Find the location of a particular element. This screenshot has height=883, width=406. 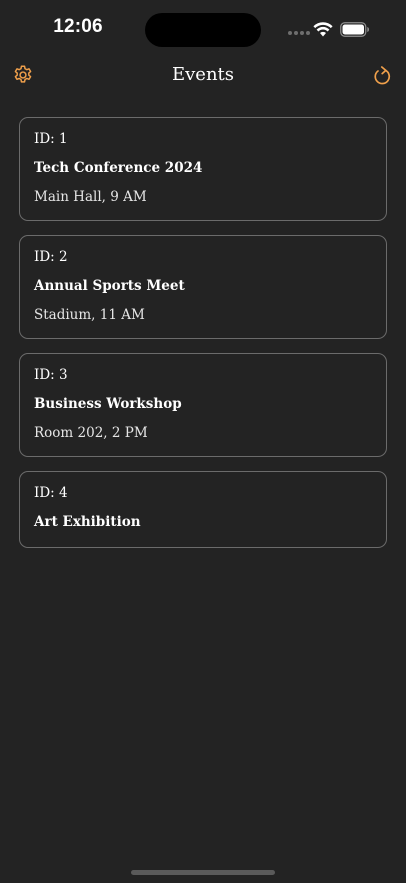

status-bar: 12:06 is located at coordinates (203, 30).